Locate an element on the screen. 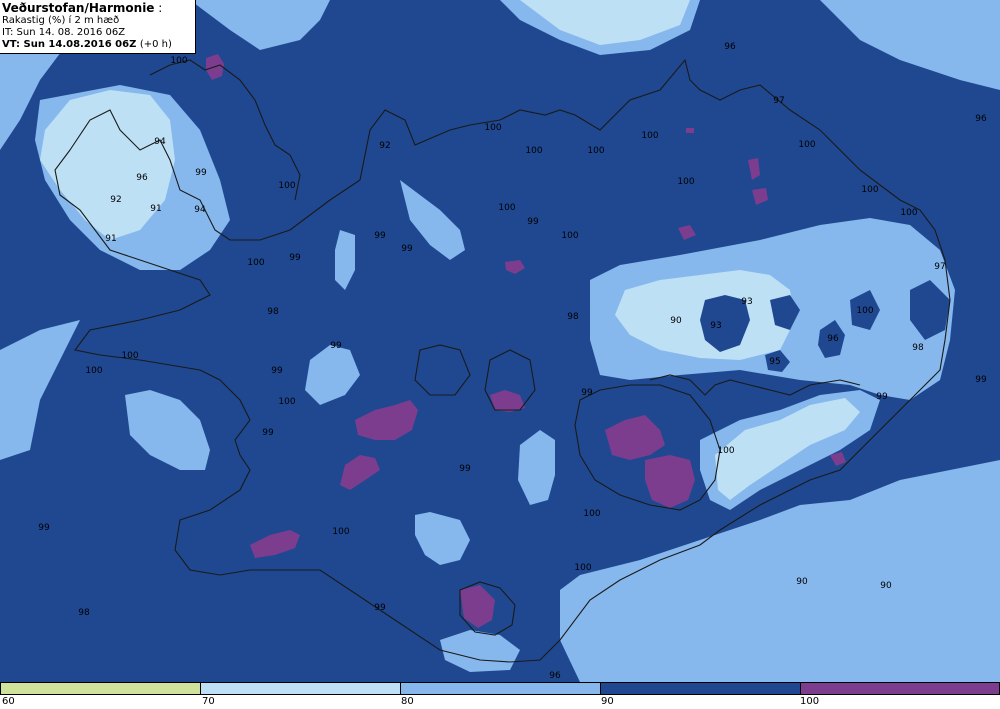 Image resolution: width=1000 pixels, height=709 pixels. initial-time: IT: Sun 14. 08. 2016 06Z is located at coordinates (64, 32).